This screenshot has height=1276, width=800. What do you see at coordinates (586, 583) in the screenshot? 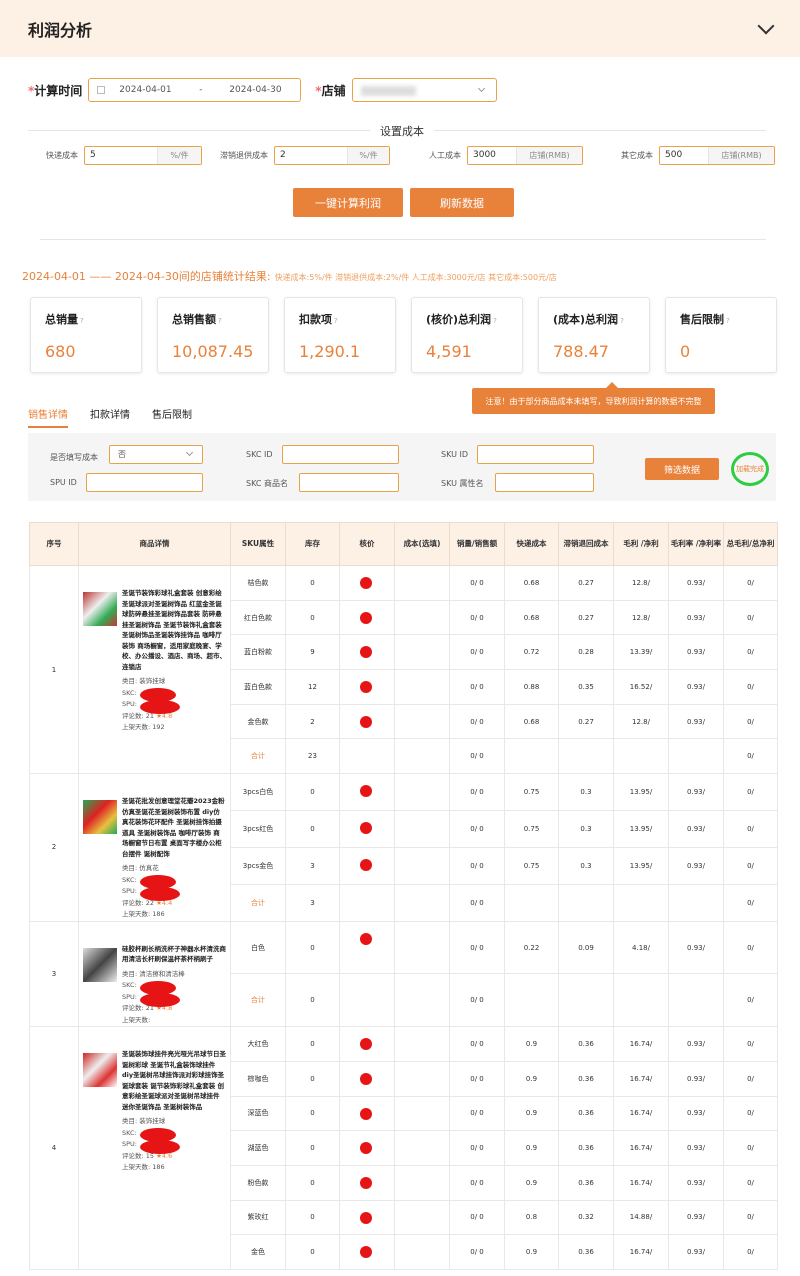
I see `return-cost-cell: 0.27` at bounding box center [586, 583].